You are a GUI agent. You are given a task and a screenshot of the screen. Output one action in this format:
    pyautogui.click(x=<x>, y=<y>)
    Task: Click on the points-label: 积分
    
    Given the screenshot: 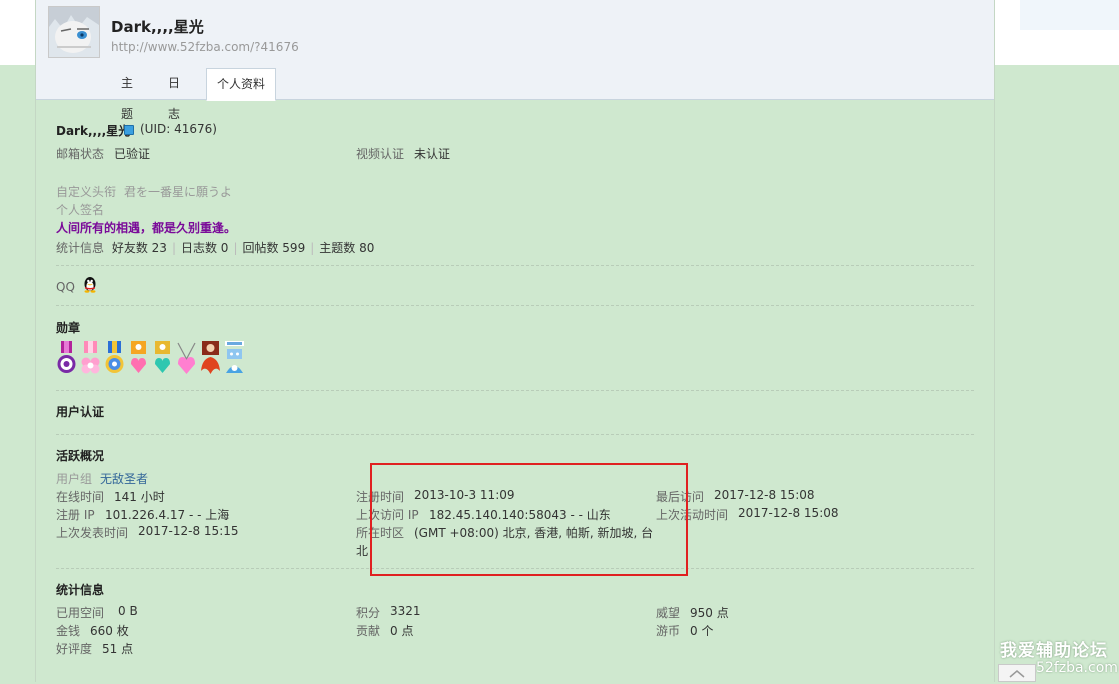 What is the action you would take?
    pyautogui.click(x=368, y=613)
    